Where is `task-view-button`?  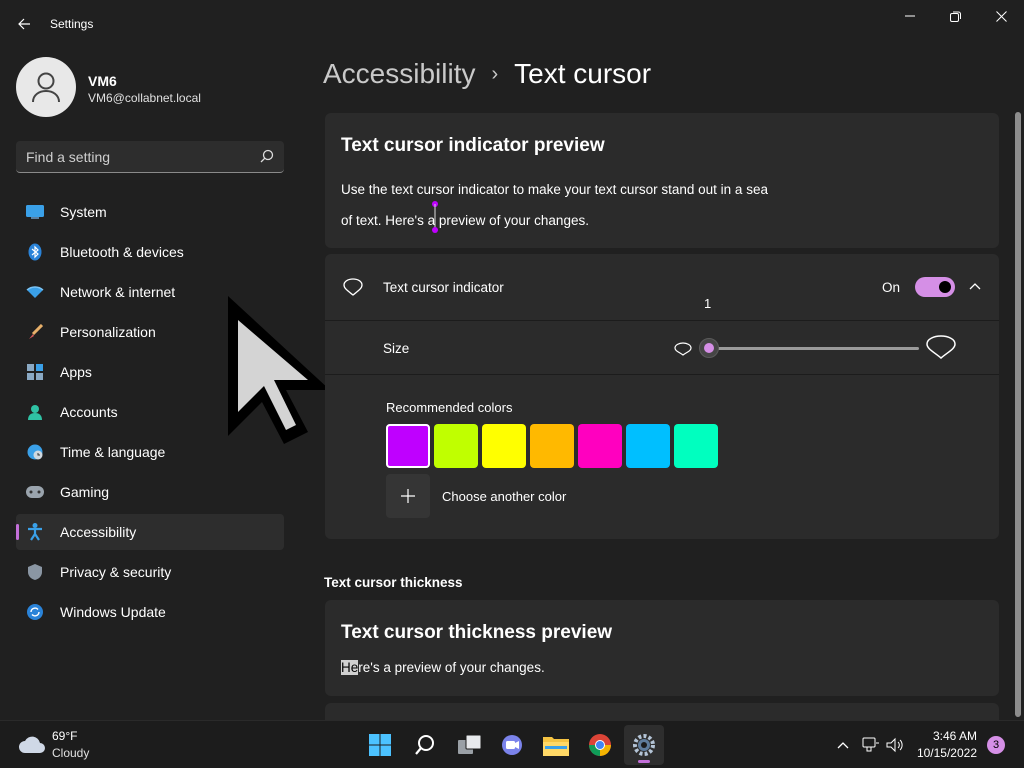
task-view-button is located at coordinates (470, 745).